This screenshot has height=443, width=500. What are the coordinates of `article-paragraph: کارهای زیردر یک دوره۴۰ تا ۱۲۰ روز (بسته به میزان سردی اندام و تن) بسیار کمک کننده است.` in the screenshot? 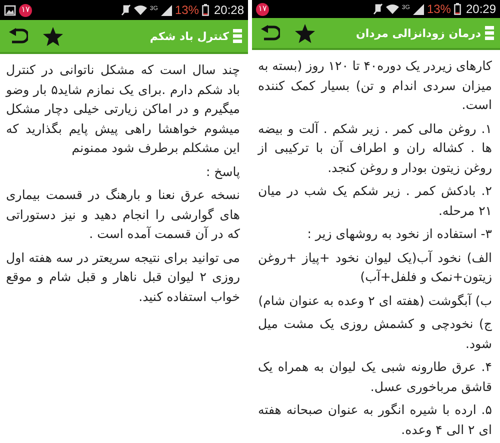 It's located at (375, 85).